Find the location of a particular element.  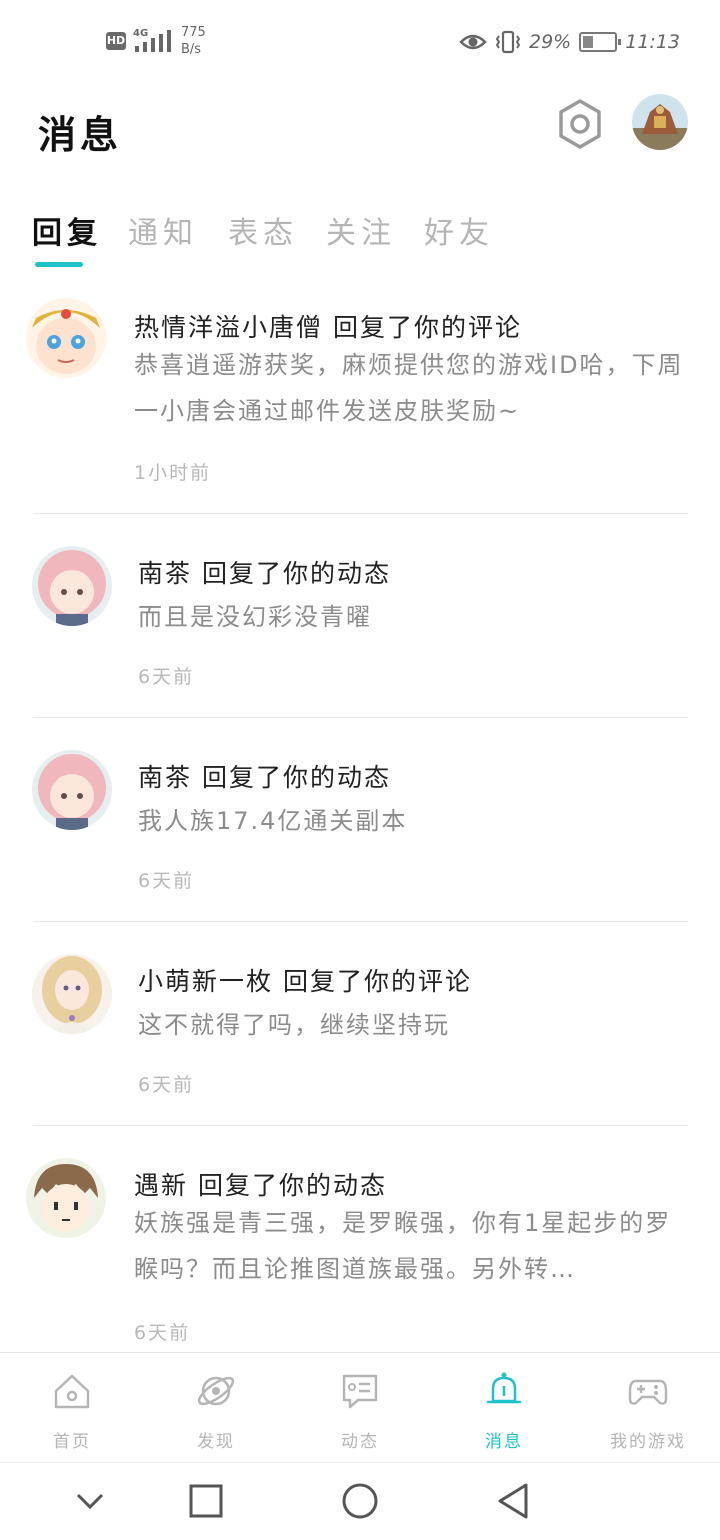

message-body: 恭喜逍遥游获奖，麻烦提供您的游戏ID哈，下周一小唐会通过邮件发送皮肤奖励~ is located at coordinates (409, 388).